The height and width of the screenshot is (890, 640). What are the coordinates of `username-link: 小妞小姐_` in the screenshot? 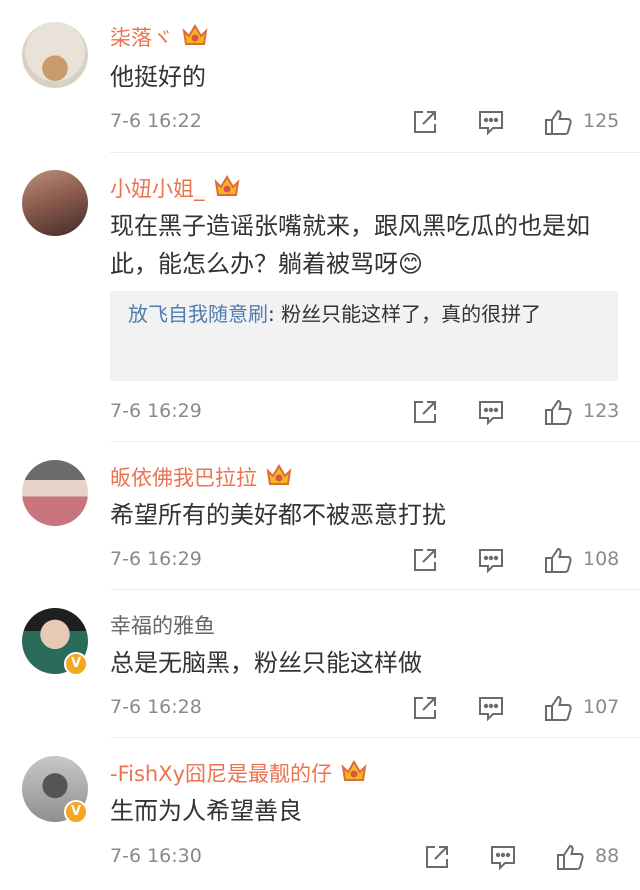 It's located at (175, 188).